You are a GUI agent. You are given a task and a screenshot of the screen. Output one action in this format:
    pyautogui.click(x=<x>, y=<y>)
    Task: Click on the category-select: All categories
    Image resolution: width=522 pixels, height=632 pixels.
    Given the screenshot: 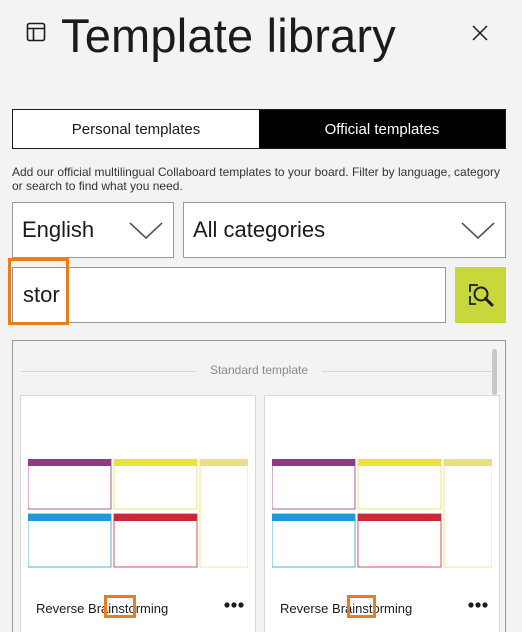 What is the action you would take?
    pyautogui.click(x=344, y=230)
    